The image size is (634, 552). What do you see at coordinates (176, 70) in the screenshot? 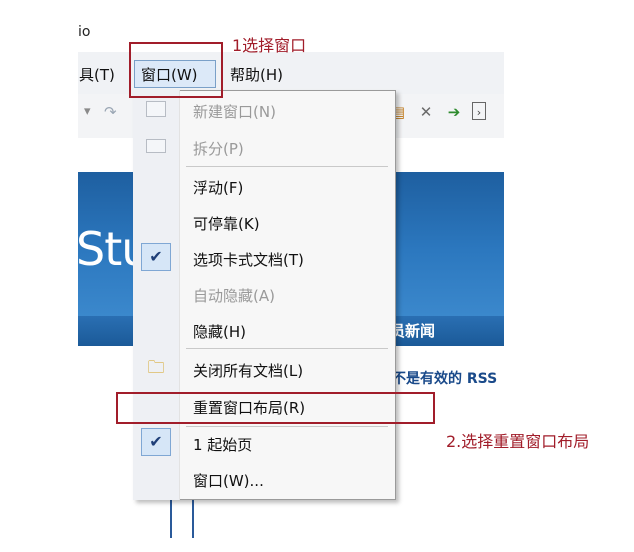
I see `annotation-box-window-menu` at bounding box center [176, 70].